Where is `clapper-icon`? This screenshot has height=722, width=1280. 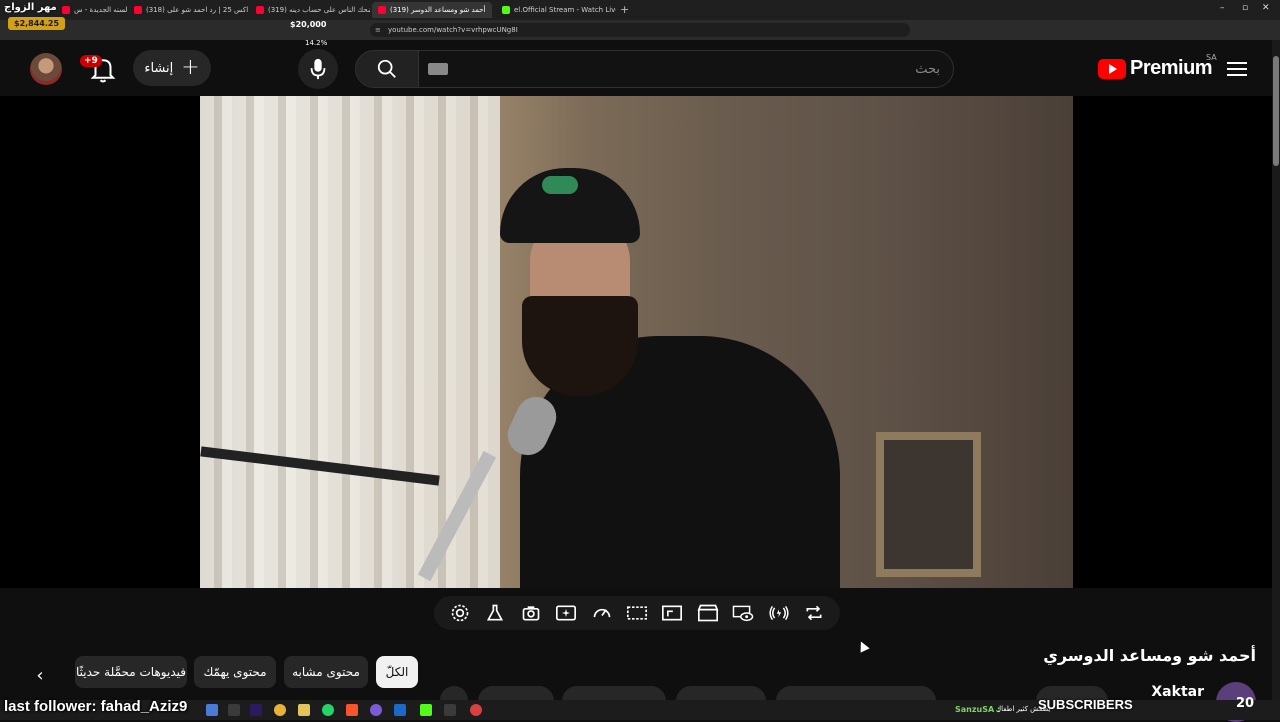 clapper-icon is located at coordinates (708, 613).